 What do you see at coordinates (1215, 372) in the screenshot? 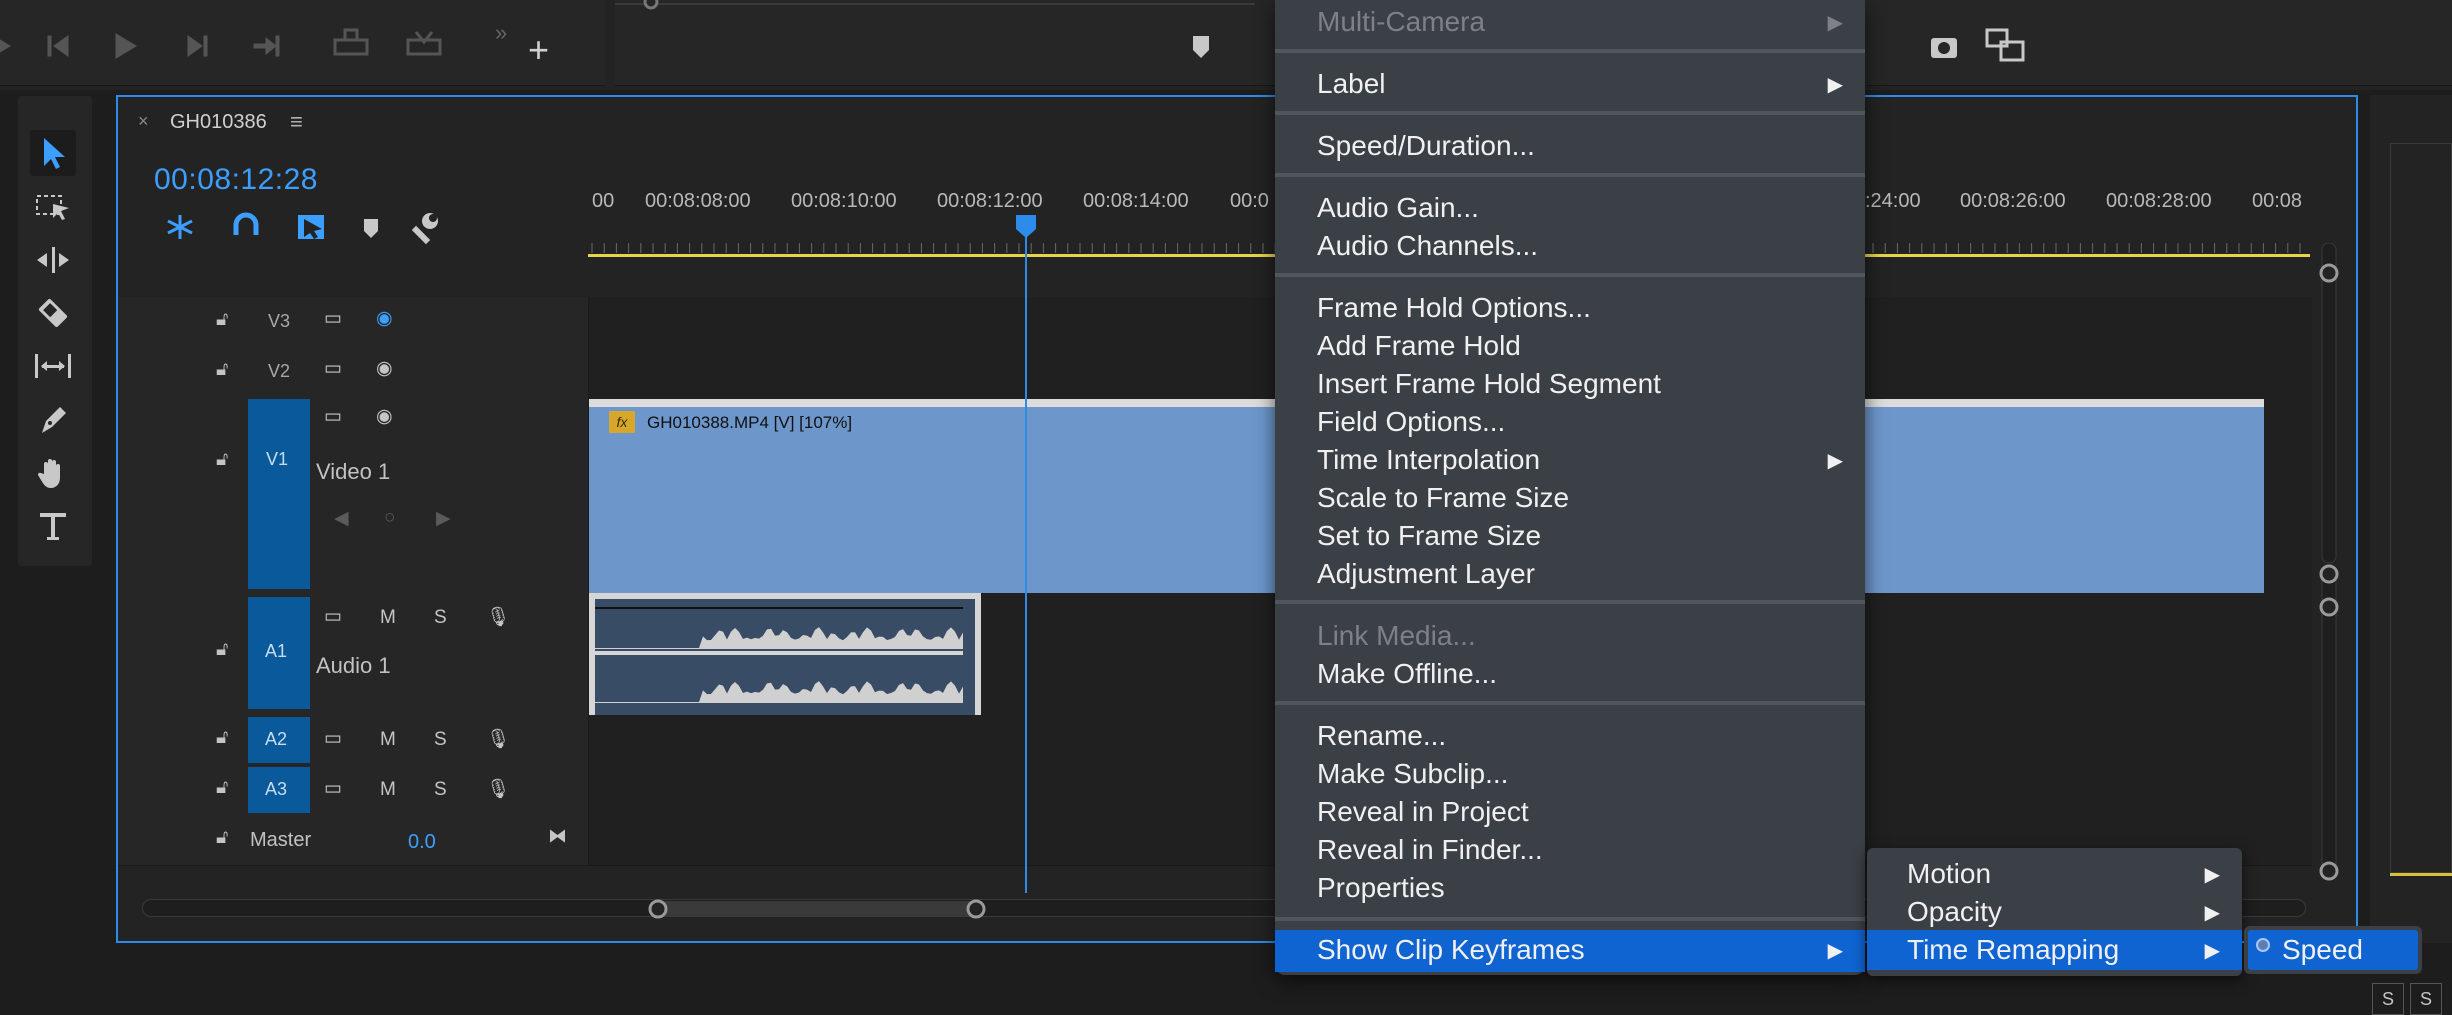
I see `track-v2: 🔓︎ V2 ▭ ◉` at bounding box center [1215, 372].